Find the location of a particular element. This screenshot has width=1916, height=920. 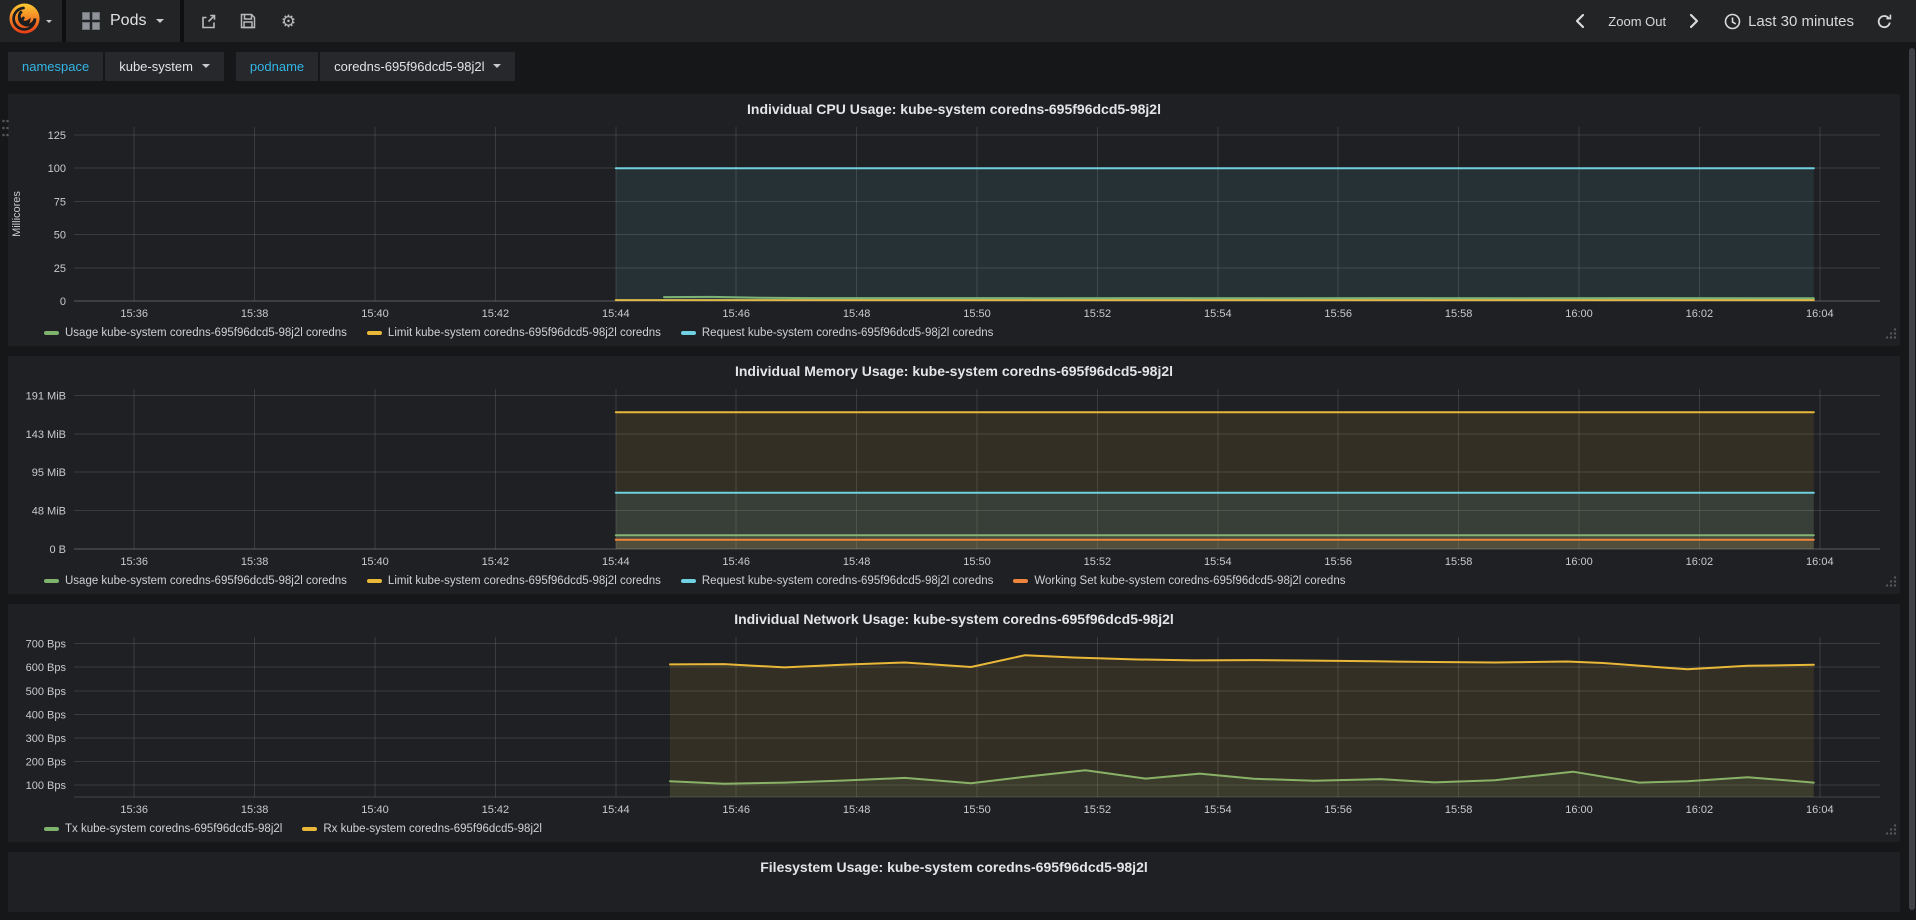

dashboard-grid-icon is located at coordinates (91, 21).